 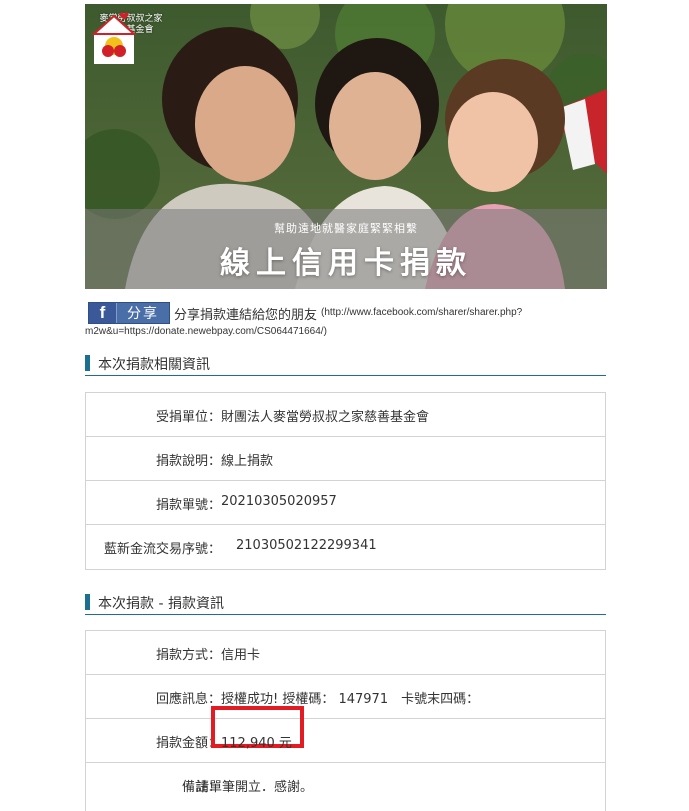 I want to click on row-label: 捐款說明：, so click(x=188, y=461).